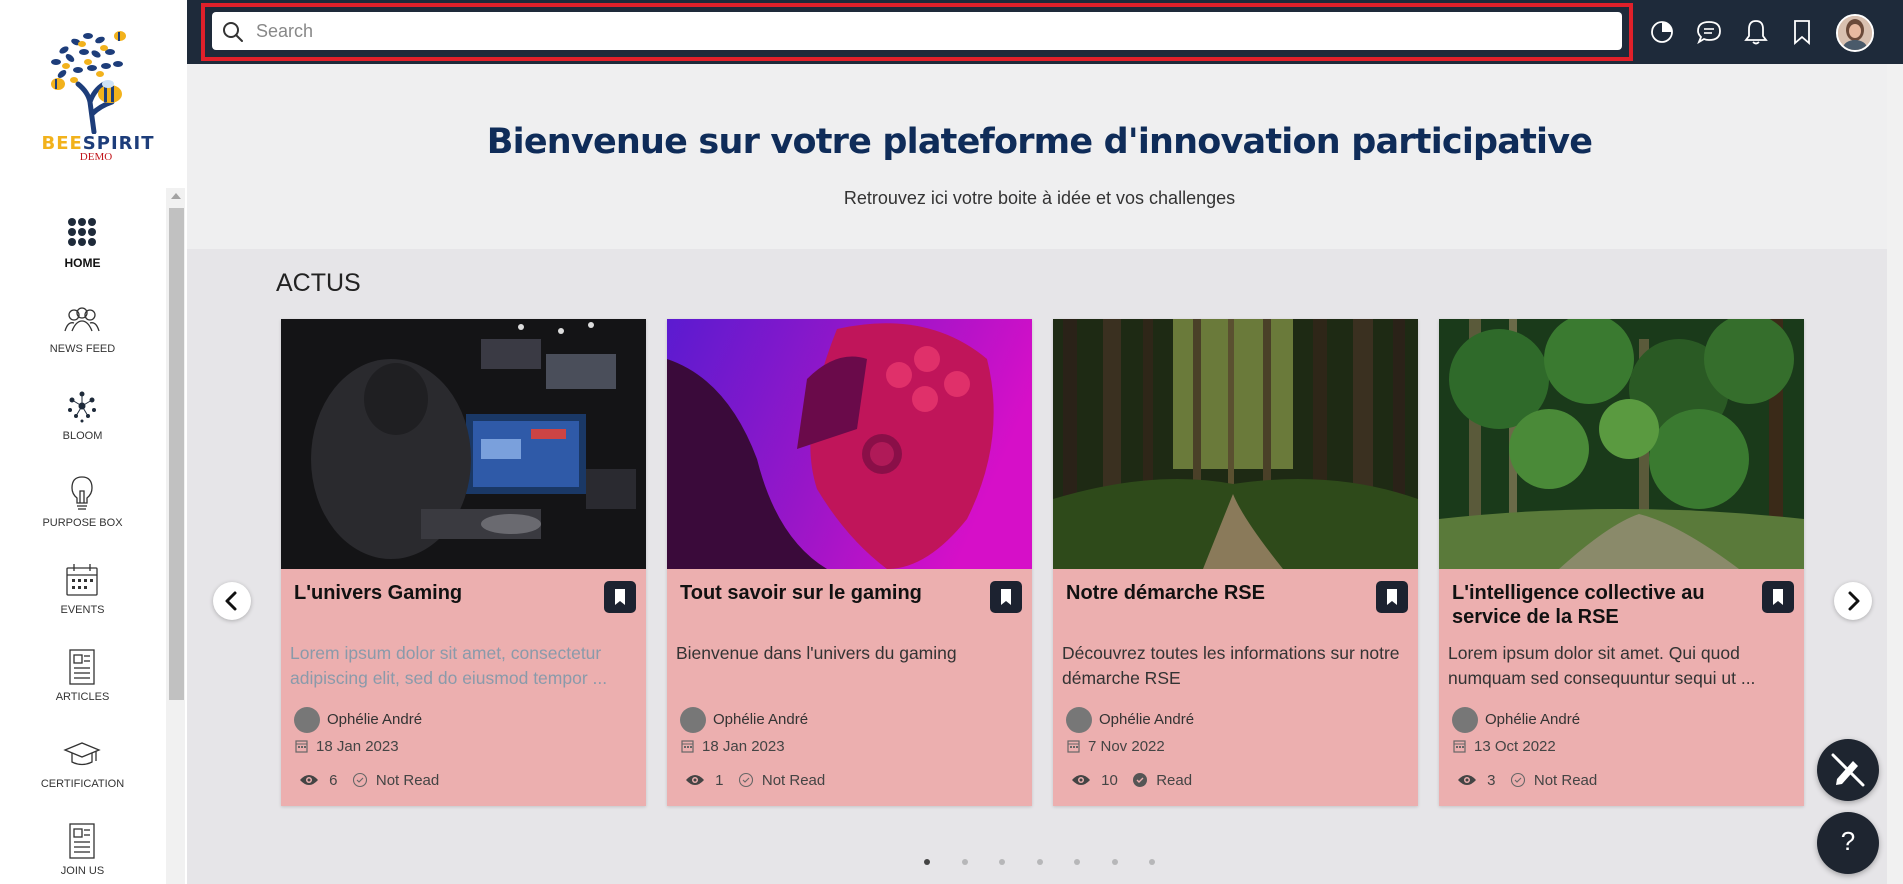  Describe the element at coordinates (849, 444) in the screenshot. I see `card-image-gaming-controller` at that location.